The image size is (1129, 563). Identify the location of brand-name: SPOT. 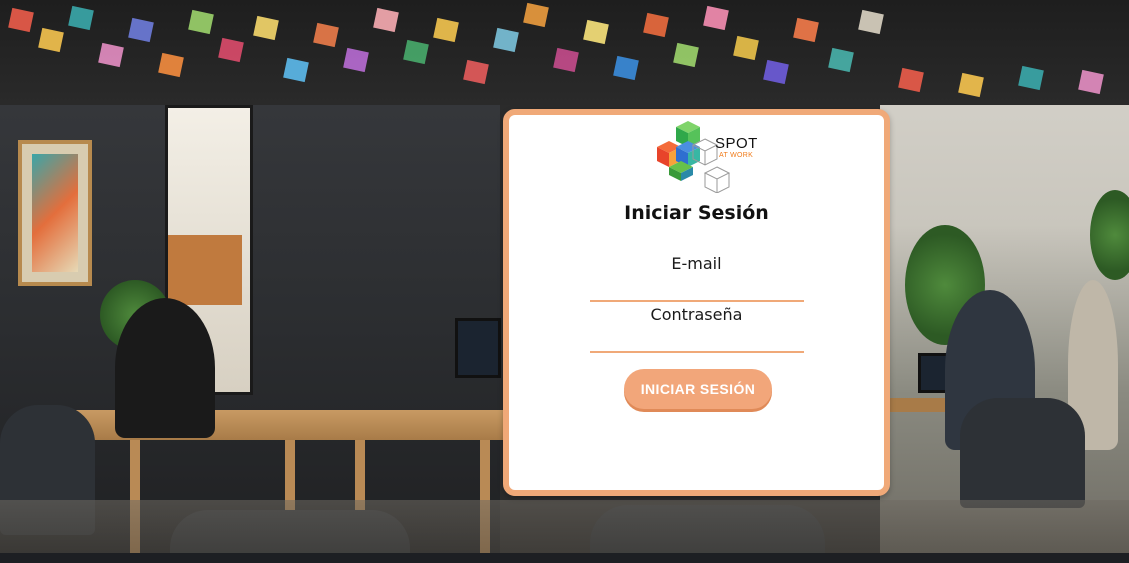
(736, 143).